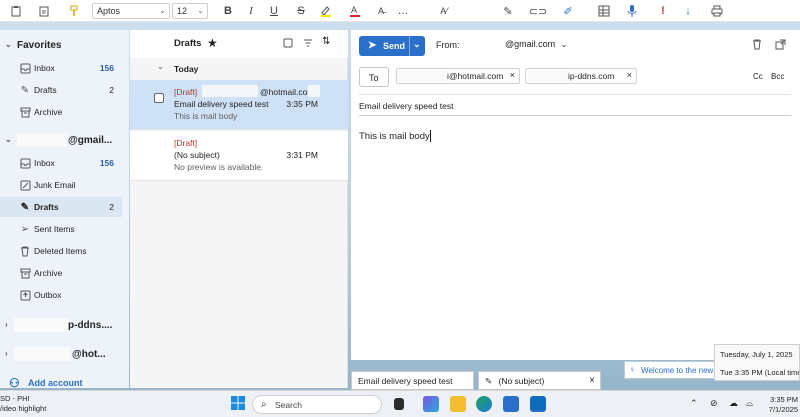 The width and height of the screenshot is (800, 417). Describe the element at coordinates (25, 273) in the screenshot. I see `archive-icon` at that location.